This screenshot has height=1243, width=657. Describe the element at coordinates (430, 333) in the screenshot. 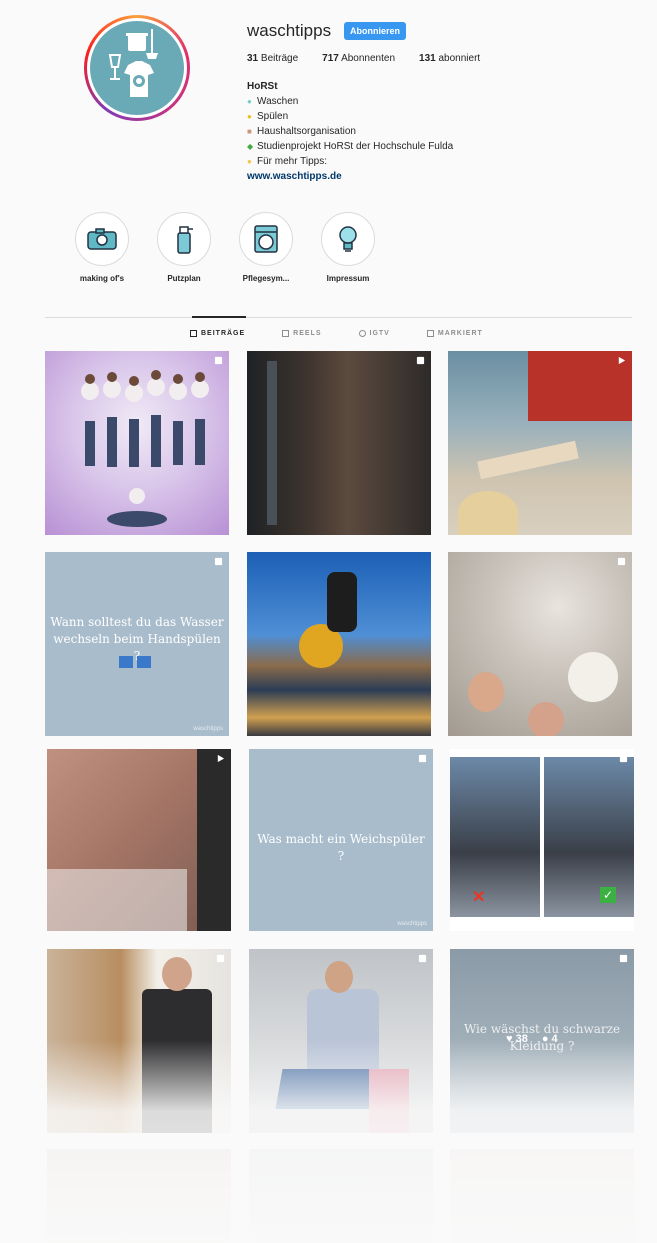

I see `tagged-icon` at that location.